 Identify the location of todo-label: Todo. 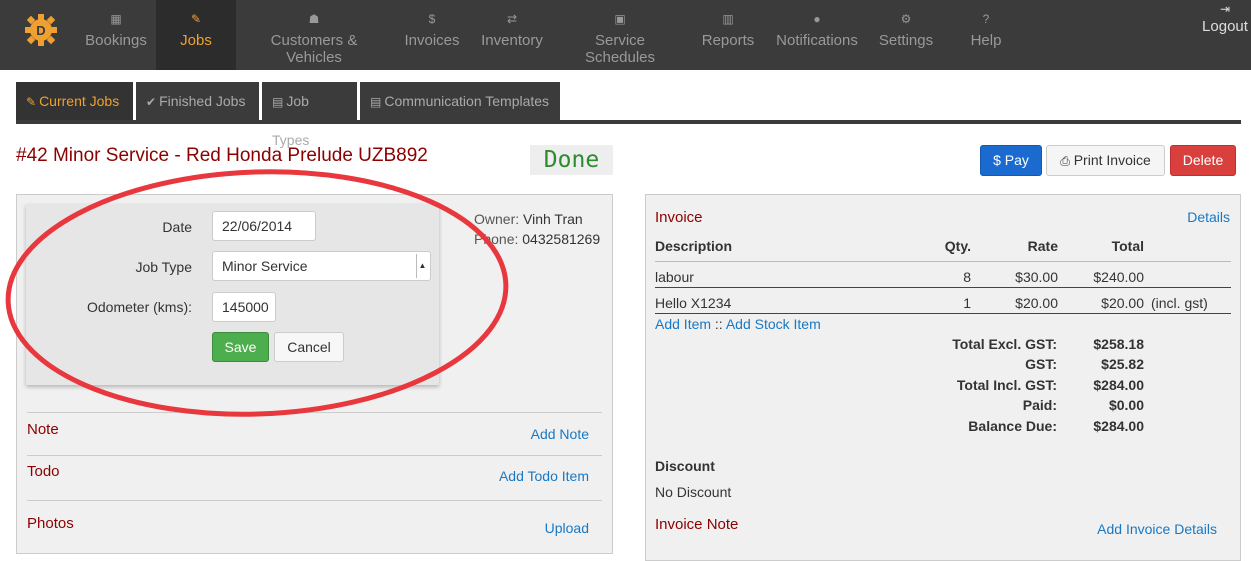
(43, 471).